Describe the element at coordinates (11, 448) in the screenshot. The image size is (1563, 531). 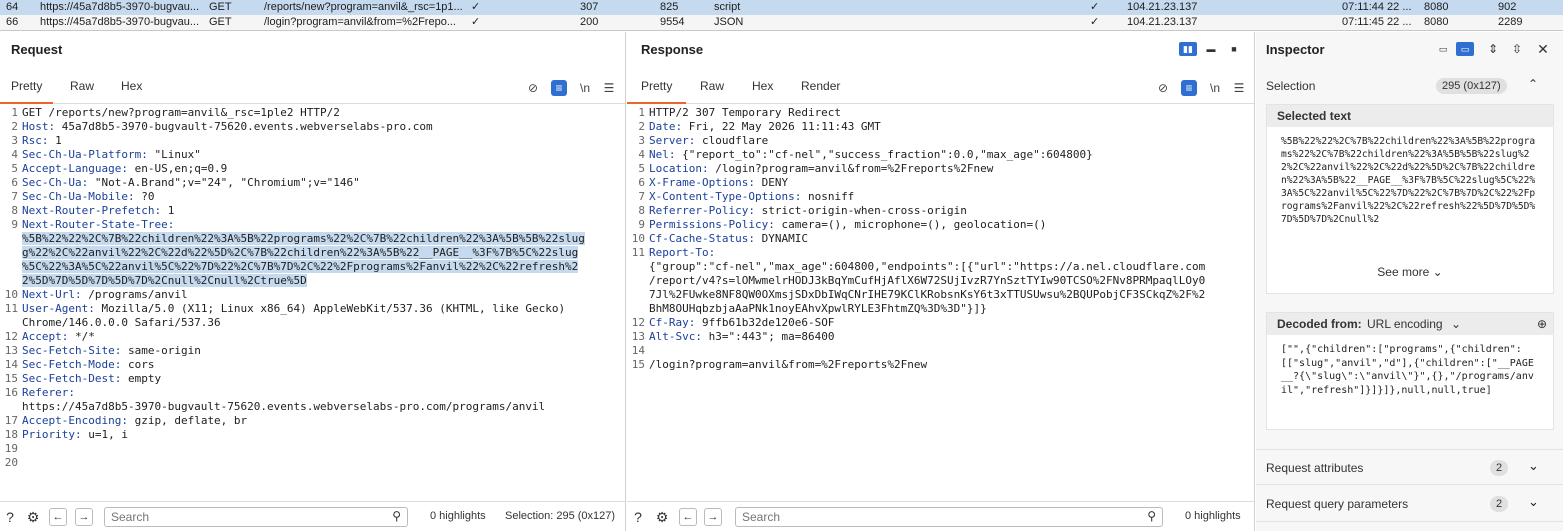
I see `line-number: 19` at that location.